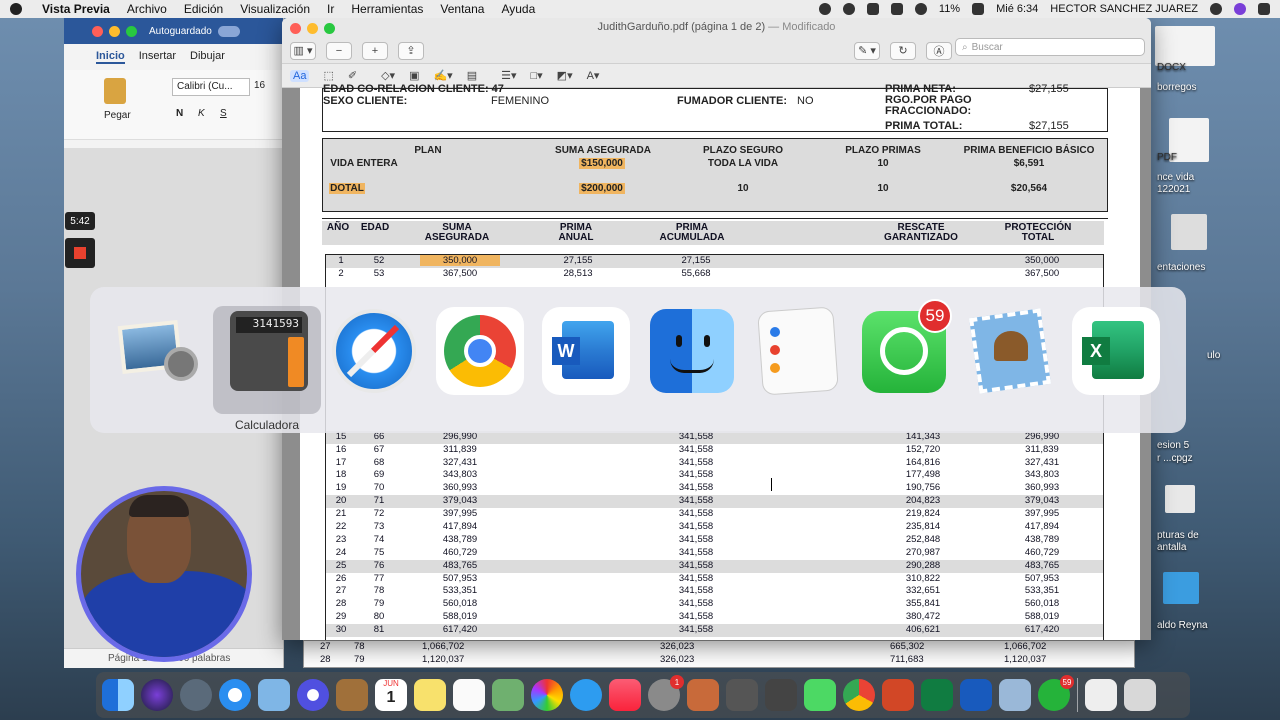 Image resolution: width=1280 pixels, height=720 pixels. Describe the element at coordinates (703, 695) in the screenshot. I see `calculator-dock-icon` at that location.